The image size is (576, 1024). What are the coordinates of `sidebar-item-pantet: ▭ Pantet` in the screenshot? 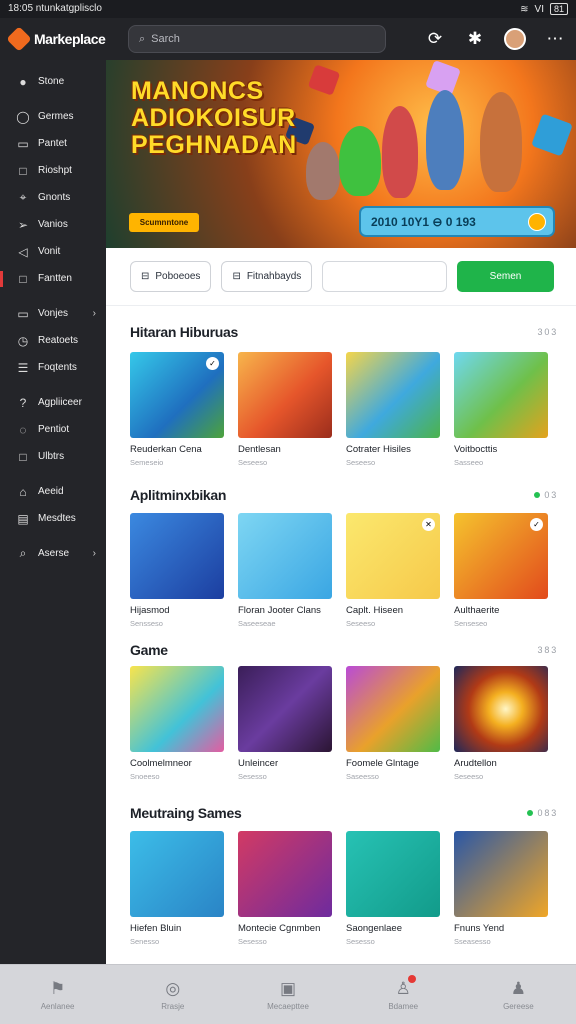 It's located at (53, 143).